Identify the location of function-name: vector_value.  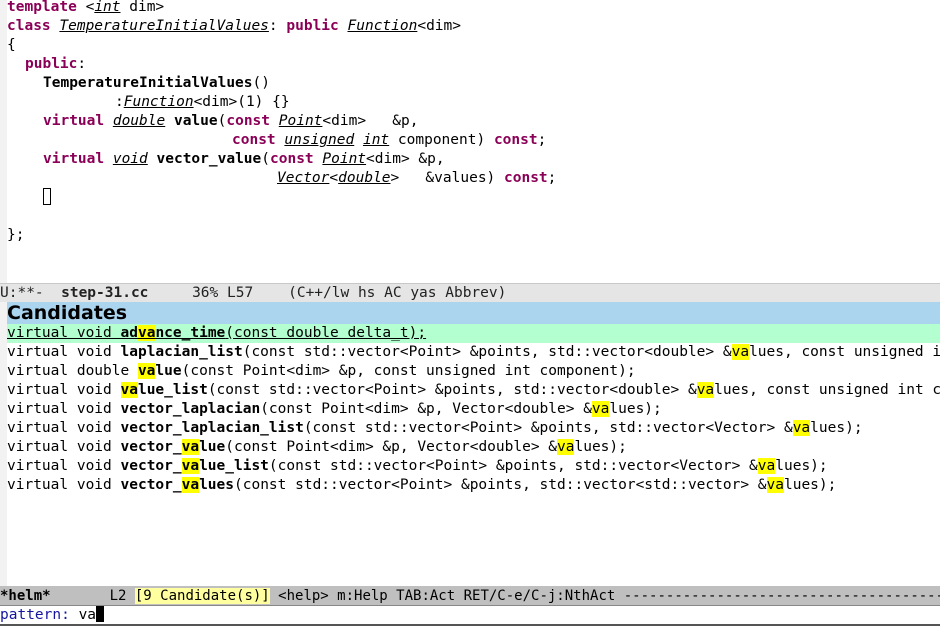
(209, 159).